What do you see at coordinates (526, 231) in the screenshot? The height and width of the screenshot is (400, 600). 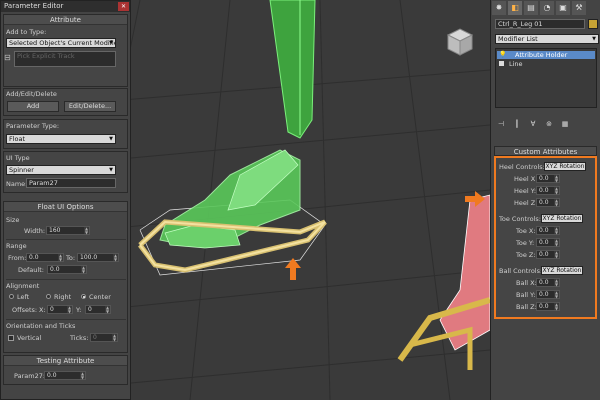 I see `toe-x-label: Toe X:` at bounding box center [526, 231].